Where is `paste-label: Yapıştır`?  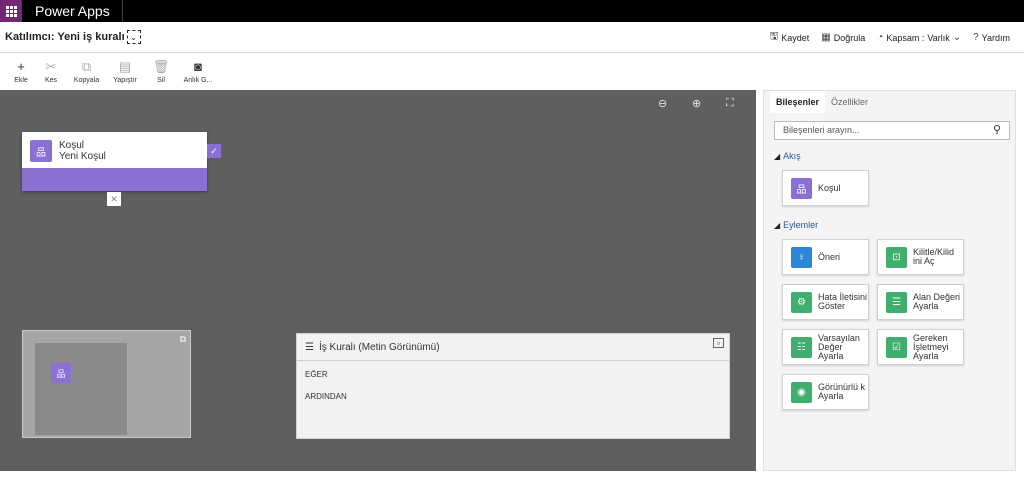 paste-label: Yapıştır is located at coordinates (125, 80).